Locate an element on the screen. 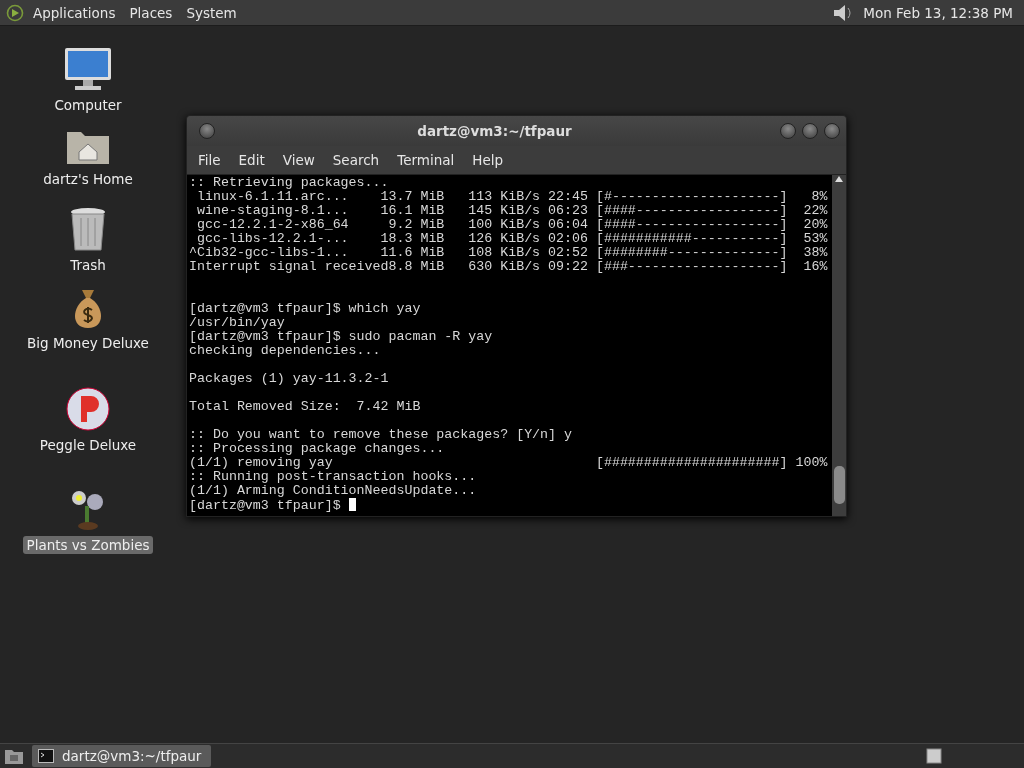 The image size is (1024, 768). panel-menu: System is located at coordinates (211, 12).